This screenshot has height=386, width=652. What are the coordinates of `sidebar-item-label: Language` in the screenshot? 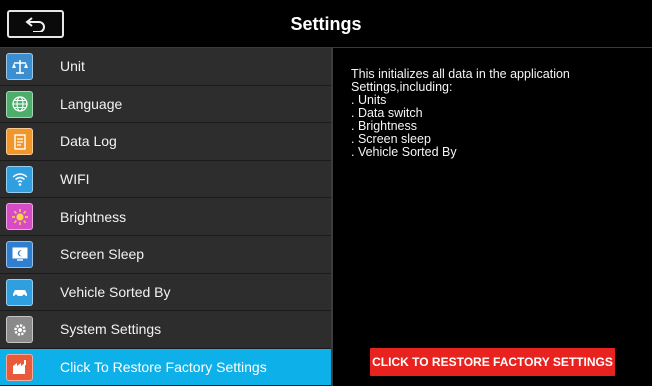 It's located at (91, 103).